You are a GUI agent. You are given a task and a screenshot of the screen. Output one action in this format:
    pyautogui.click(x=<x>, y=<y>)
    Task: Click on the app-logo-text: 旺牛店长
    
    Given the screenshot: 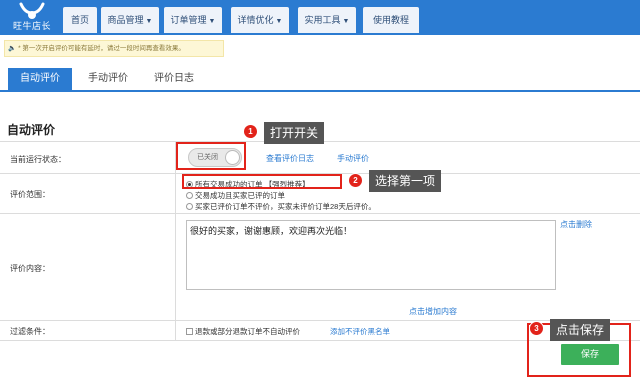 What is the action you would take?
    pyautogui.click(x=31, y=26)
    